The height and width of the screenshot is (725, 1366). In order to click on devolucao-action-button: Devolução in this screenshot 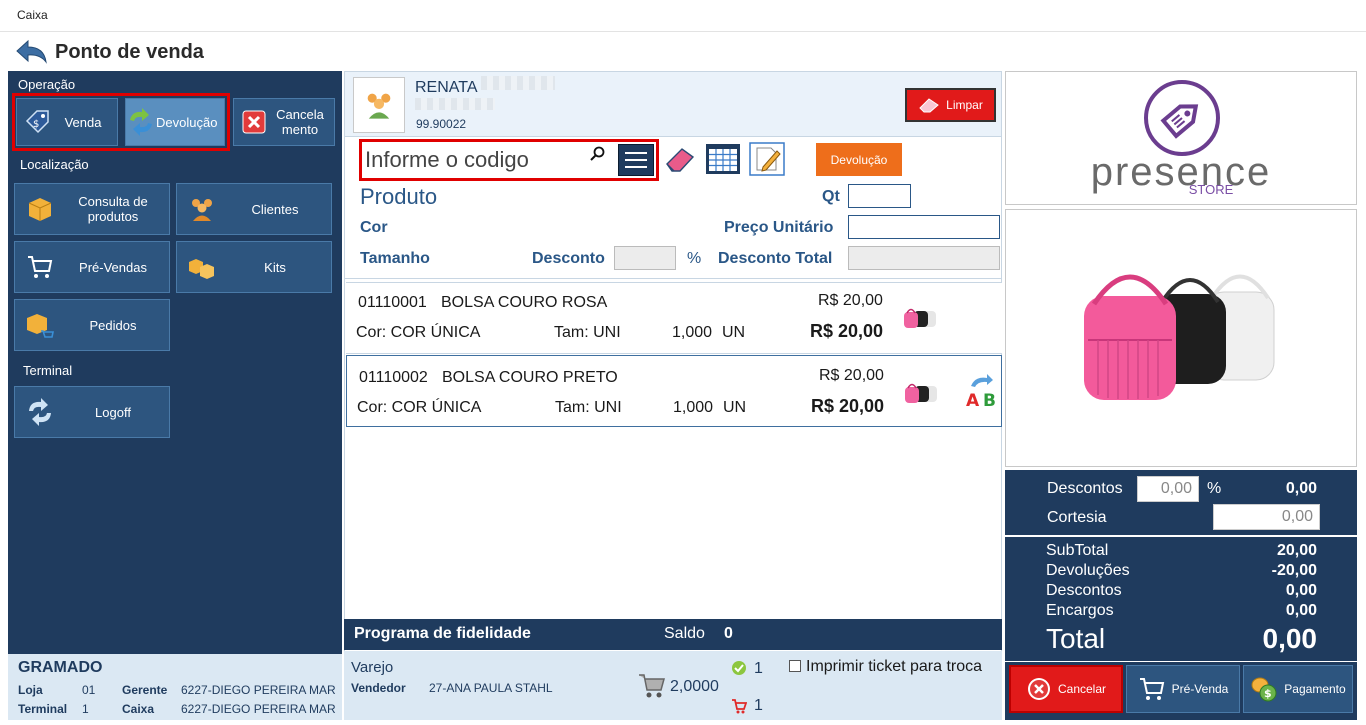, I will do `click(859, 159)`.